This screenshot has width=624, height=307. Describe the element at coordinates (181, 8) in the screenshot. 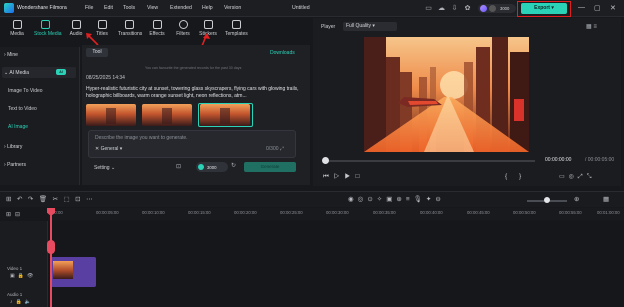

I see `menu-extended: Extended` at that location.